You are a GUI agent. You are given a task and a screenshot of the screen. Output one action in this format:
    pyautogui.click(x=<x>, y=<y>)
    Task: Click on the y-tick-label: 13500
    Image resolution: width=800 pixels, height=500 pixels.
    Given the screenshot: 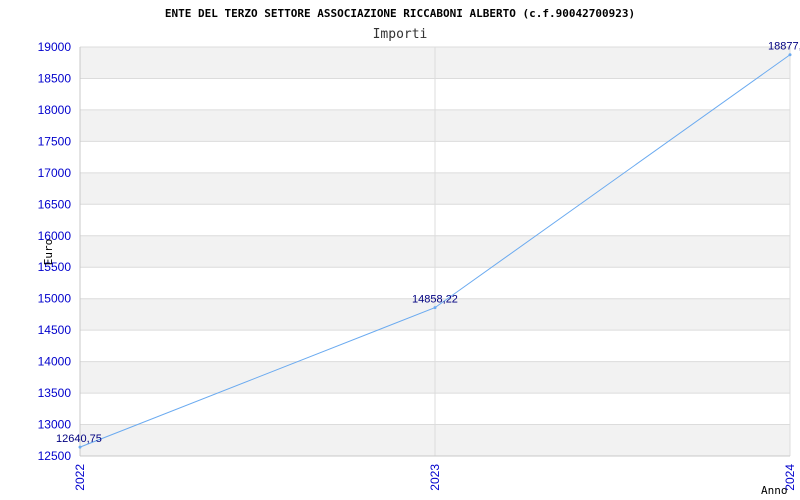 What is the action you would take?
    pyautogui.click(x=55, y=393)
    